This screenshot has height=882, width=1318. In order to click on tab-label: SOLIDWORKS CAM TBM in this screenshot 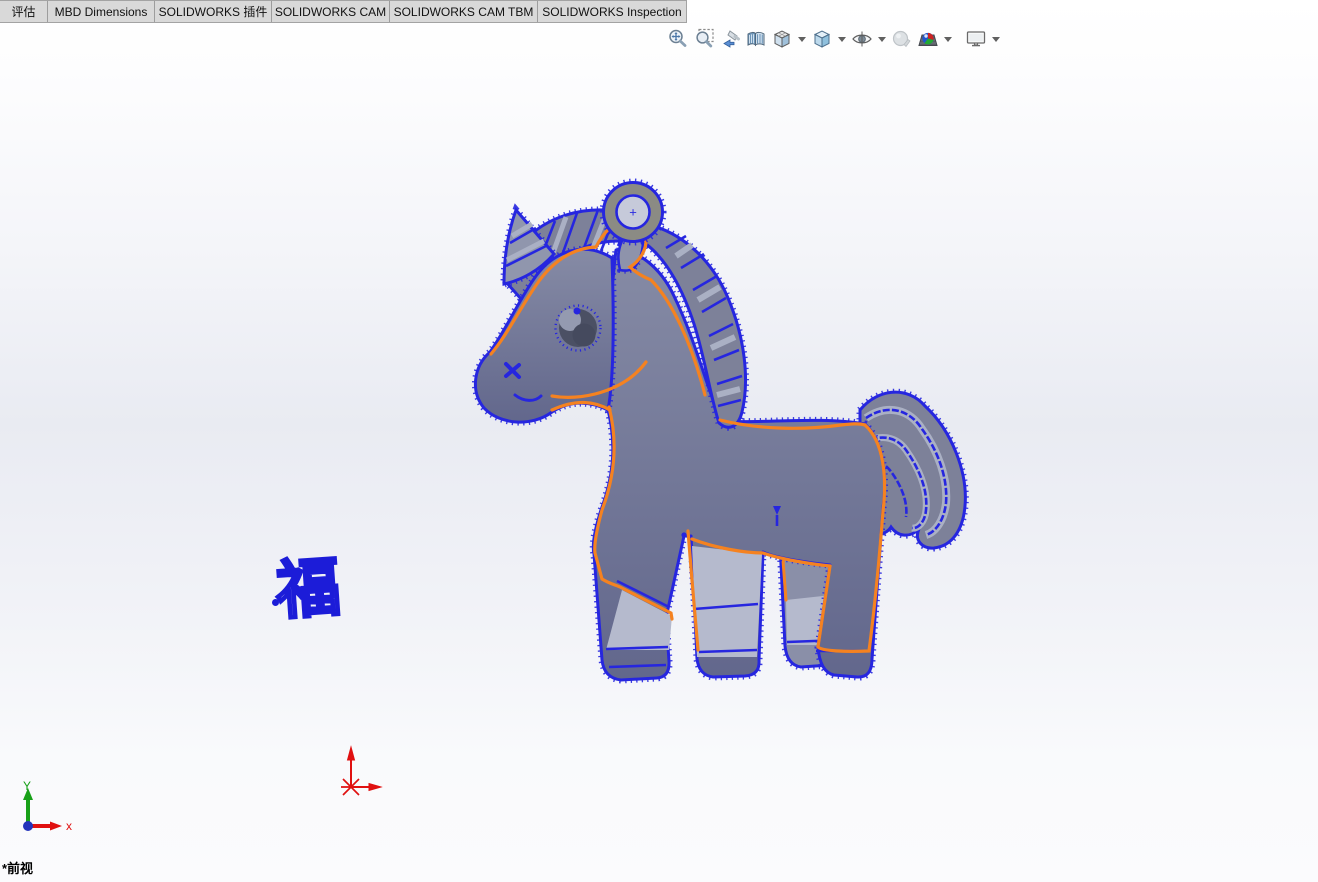, I will do `click(463, 11)`.